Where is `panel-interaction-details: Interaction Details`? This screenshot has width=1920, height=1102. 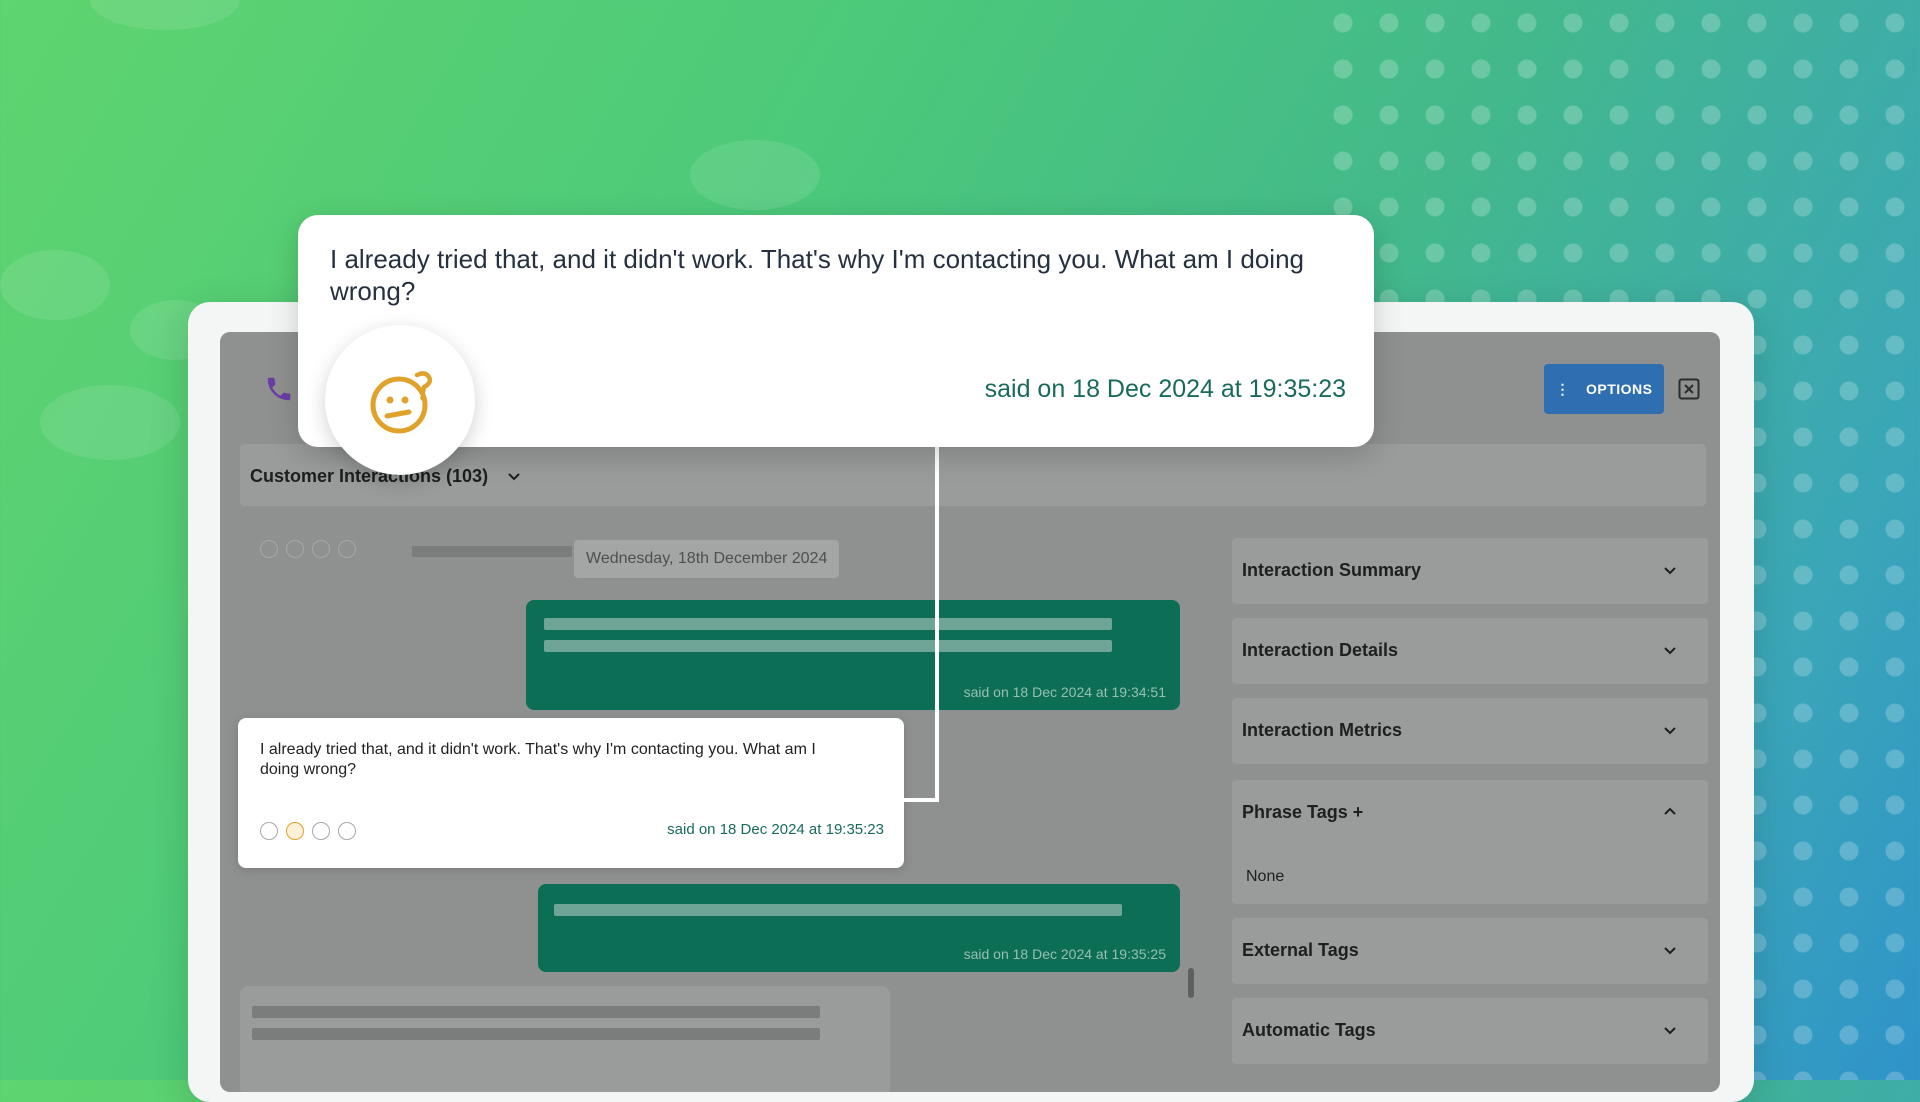 panel-interaction-details: Interaction Details is located at coordinates (1470, 651).